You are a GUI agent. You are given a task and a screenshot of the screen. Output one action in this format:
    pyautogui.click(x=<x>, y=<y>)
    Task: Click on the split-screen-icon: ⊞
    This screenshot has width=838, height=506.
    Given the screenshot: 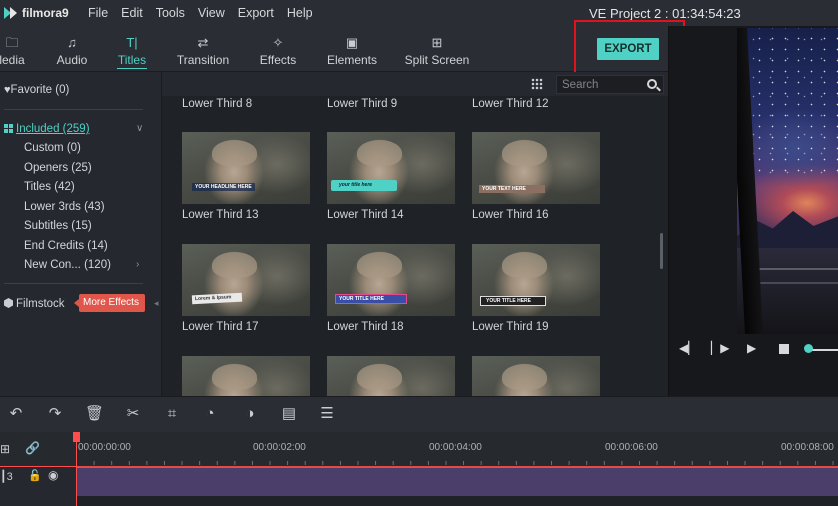 What is the action you would take?
    pyautogui.click(x=437, y=42)
    